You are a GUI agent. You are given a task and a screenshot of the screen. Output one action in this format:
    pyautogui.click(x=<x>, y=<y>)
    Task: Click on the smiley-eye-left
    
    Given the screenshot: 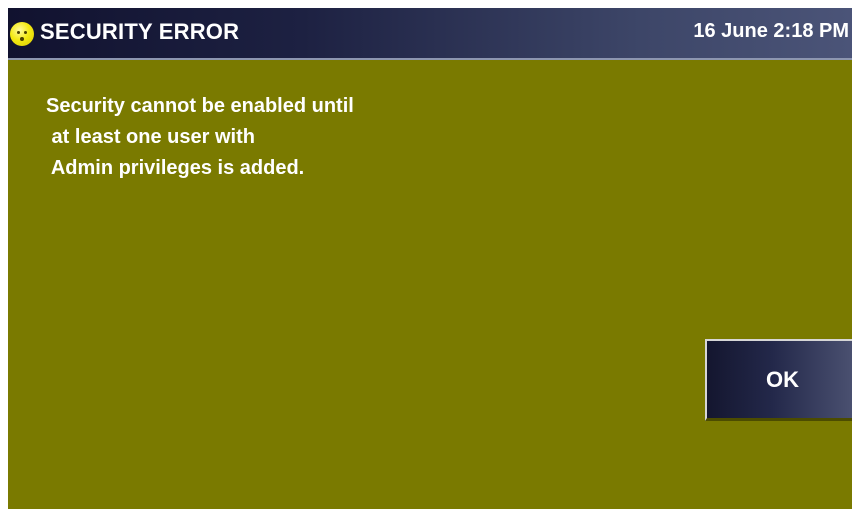 What is the action you would take?
    pyautogui.click(x=18, y=32)
    